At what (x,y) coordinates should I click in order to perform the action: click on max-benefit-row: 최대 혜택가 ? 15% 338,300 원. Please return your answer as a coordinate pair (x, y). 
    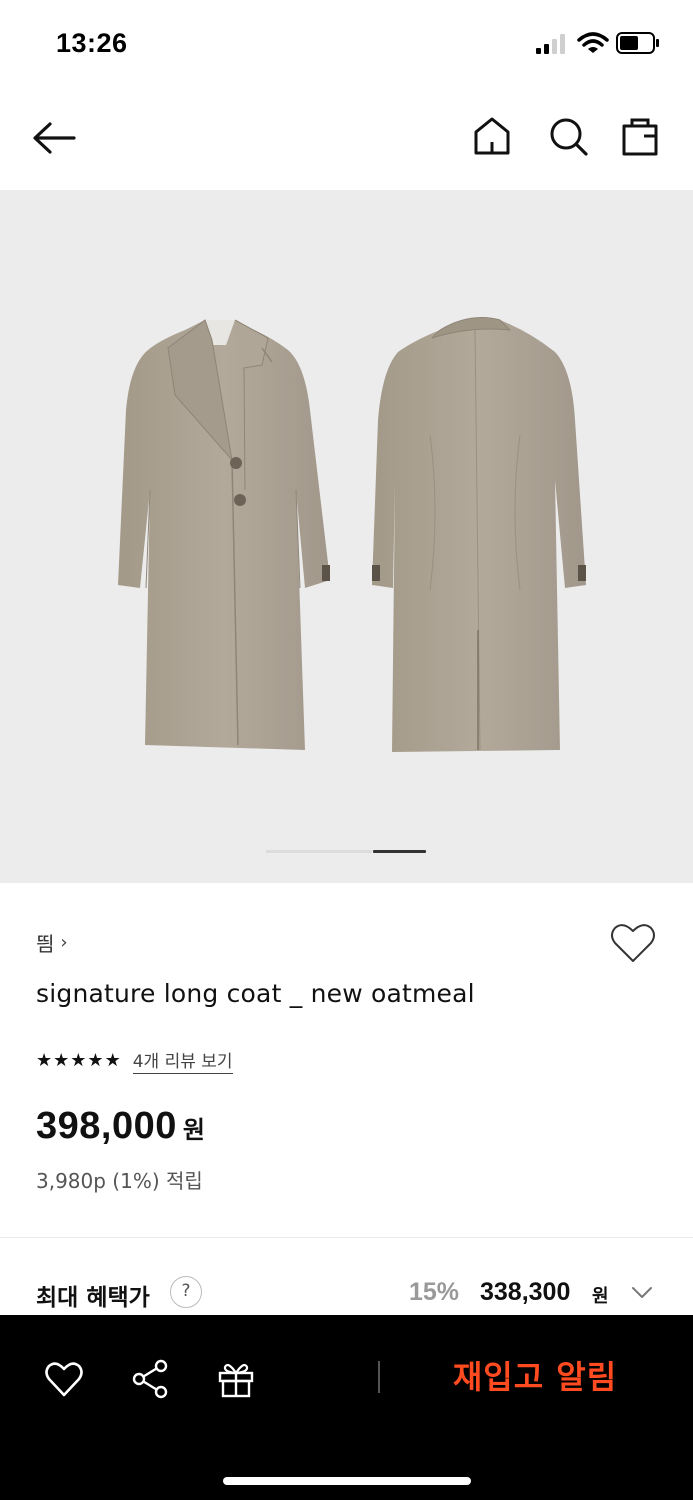
    Looking at the image, I should click on (346, 1276).